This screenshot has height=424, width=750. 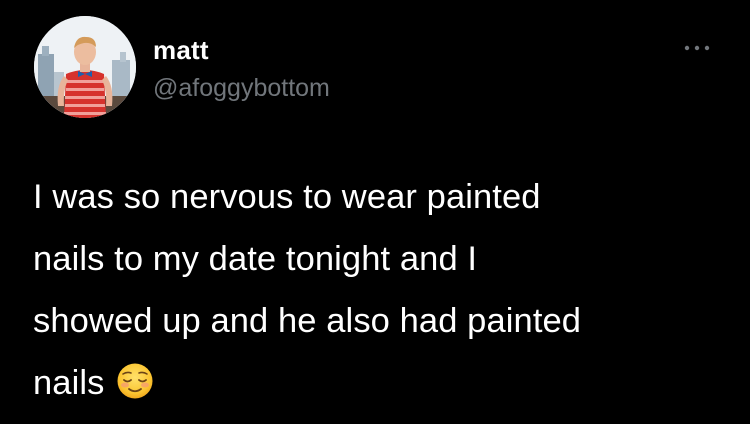 I want to click on more-options-button, so click(x=698, y=48).